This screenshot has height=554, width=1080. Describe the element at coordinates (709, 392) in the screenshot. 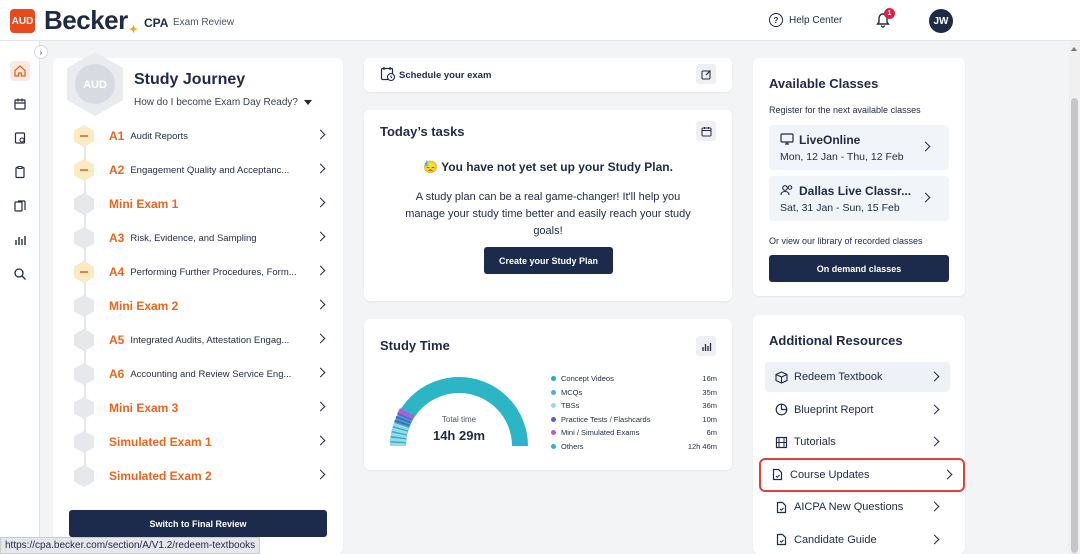

I see `legend-value: 35m` at that location.